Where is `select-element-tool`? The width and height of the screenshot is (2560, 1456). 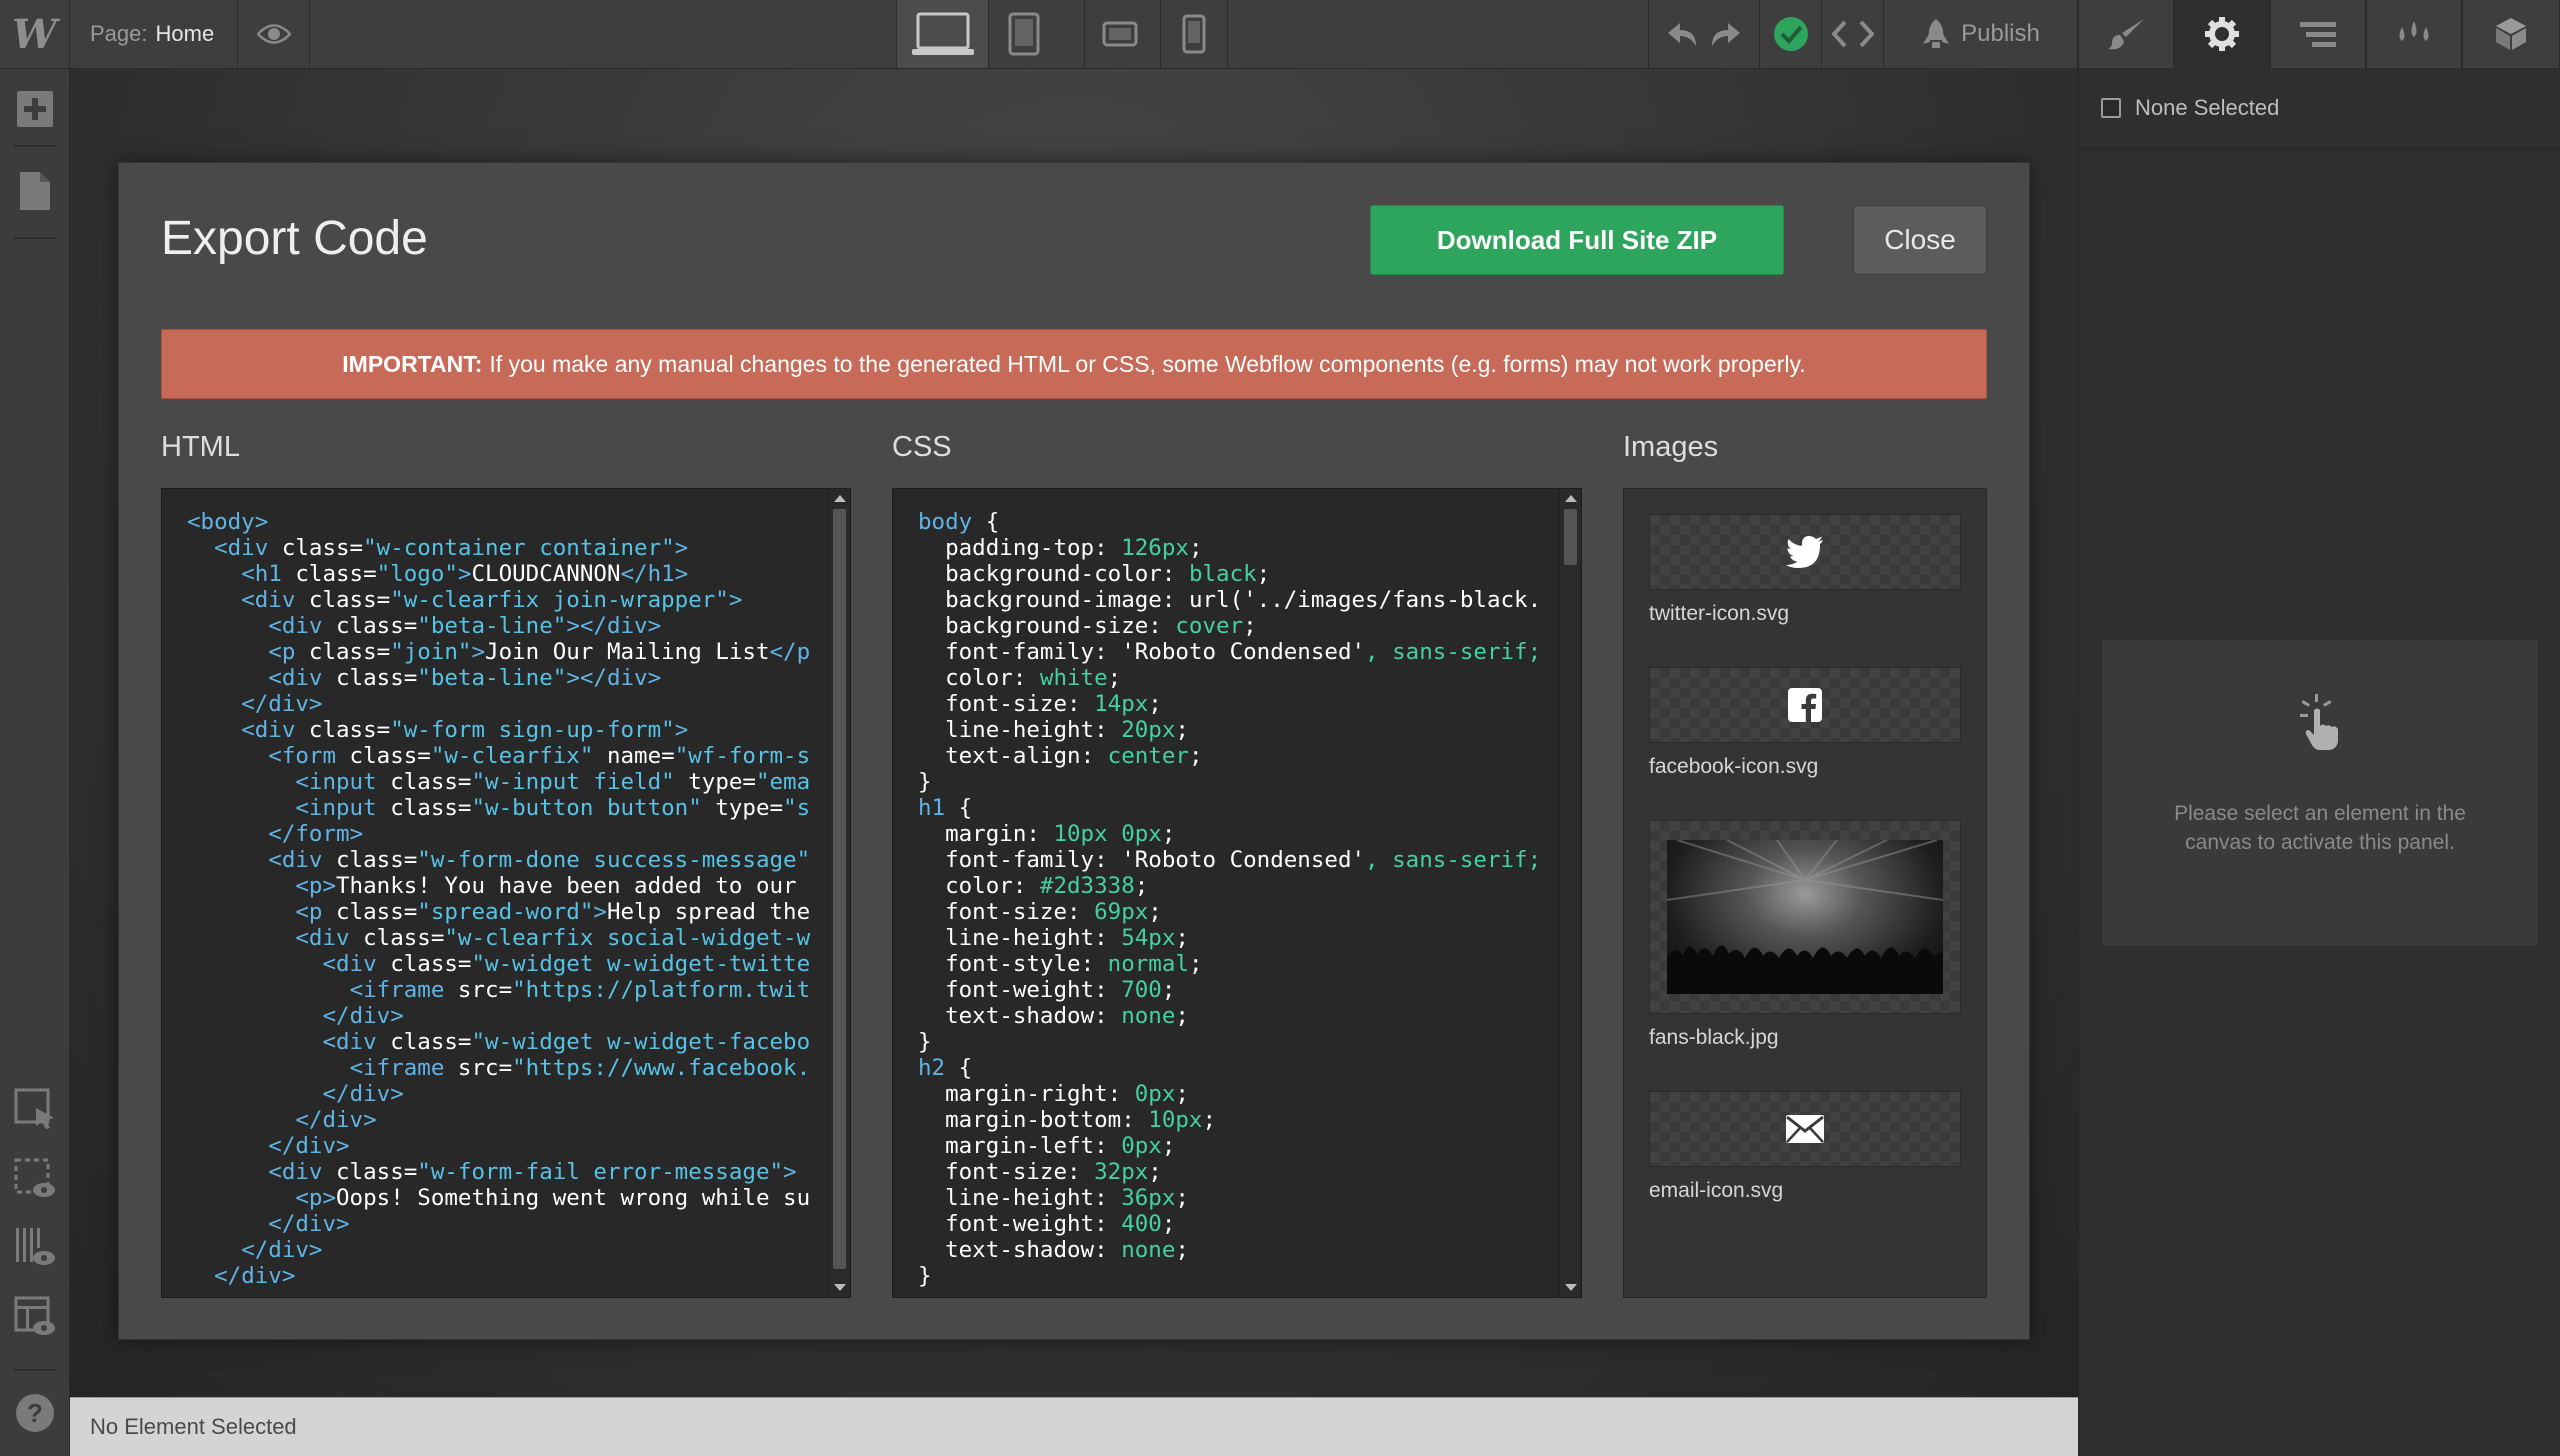 select-element-tool is located at coordinates (35, 1109).